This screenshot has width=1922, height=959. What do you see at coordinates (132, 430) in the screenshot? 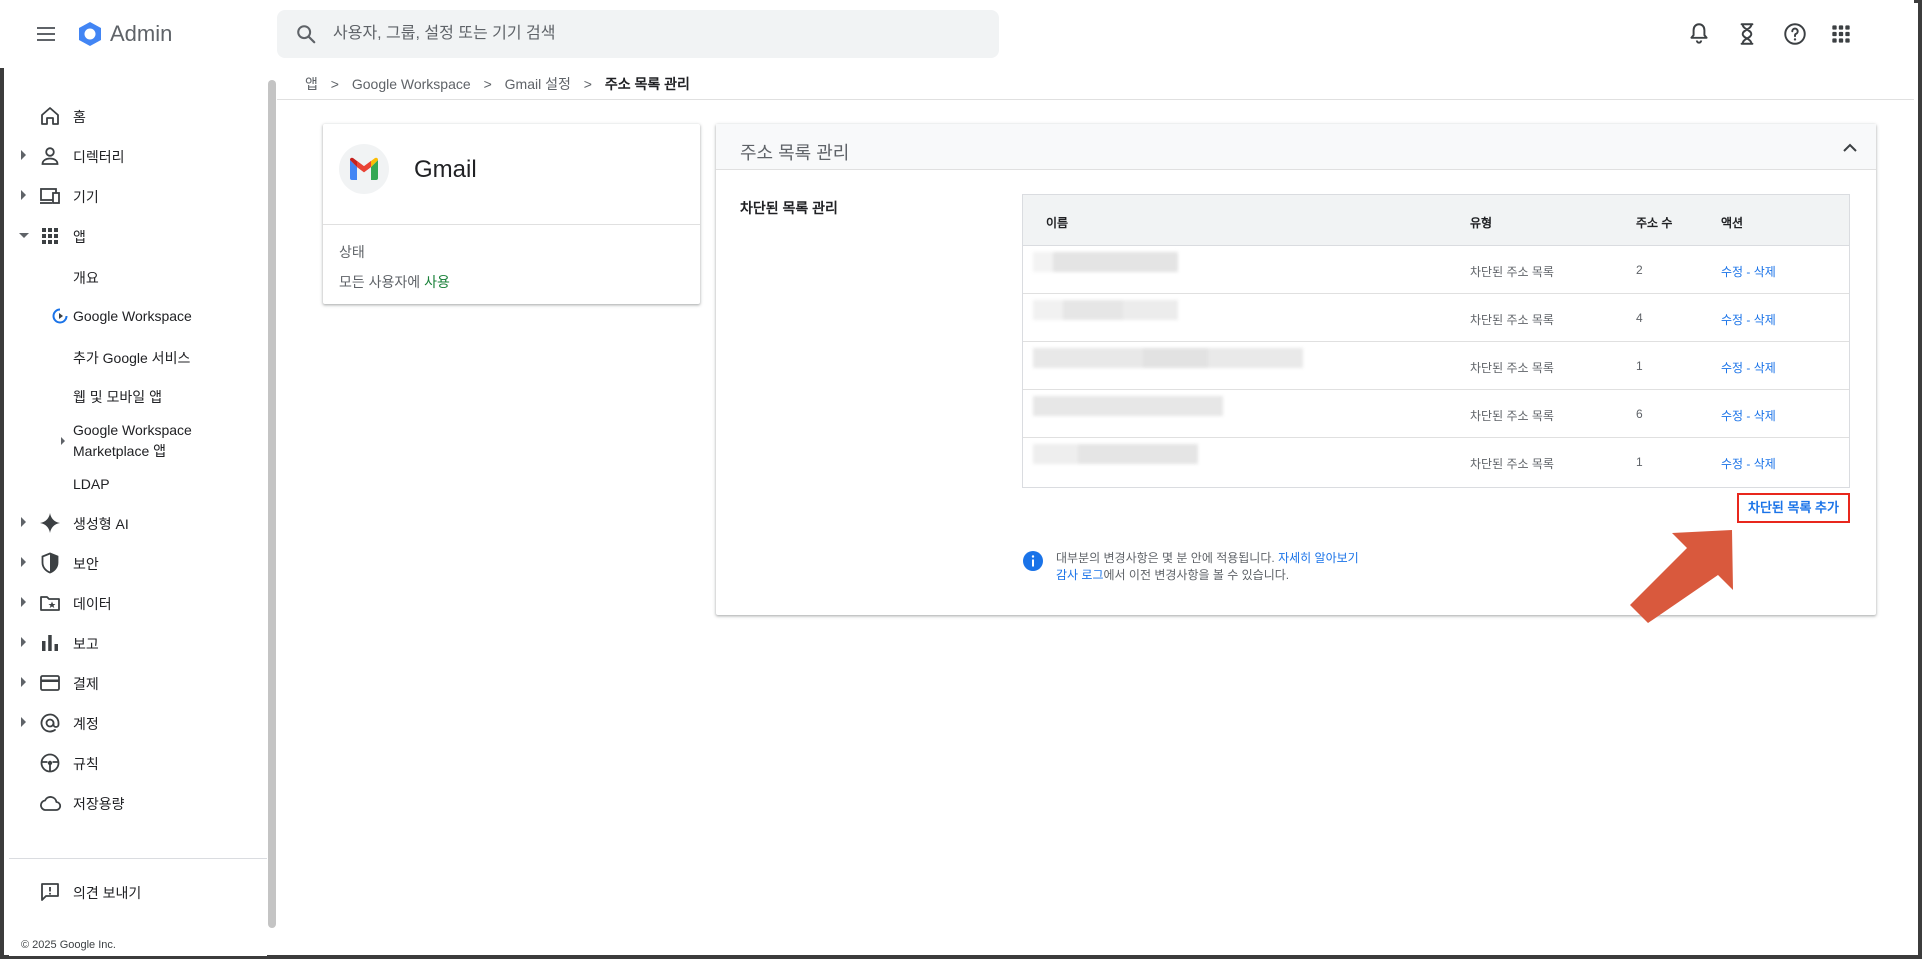
I see `sidebar-subitem-marketplace-line1: Google Workspace` at bounding box center [132, 430].